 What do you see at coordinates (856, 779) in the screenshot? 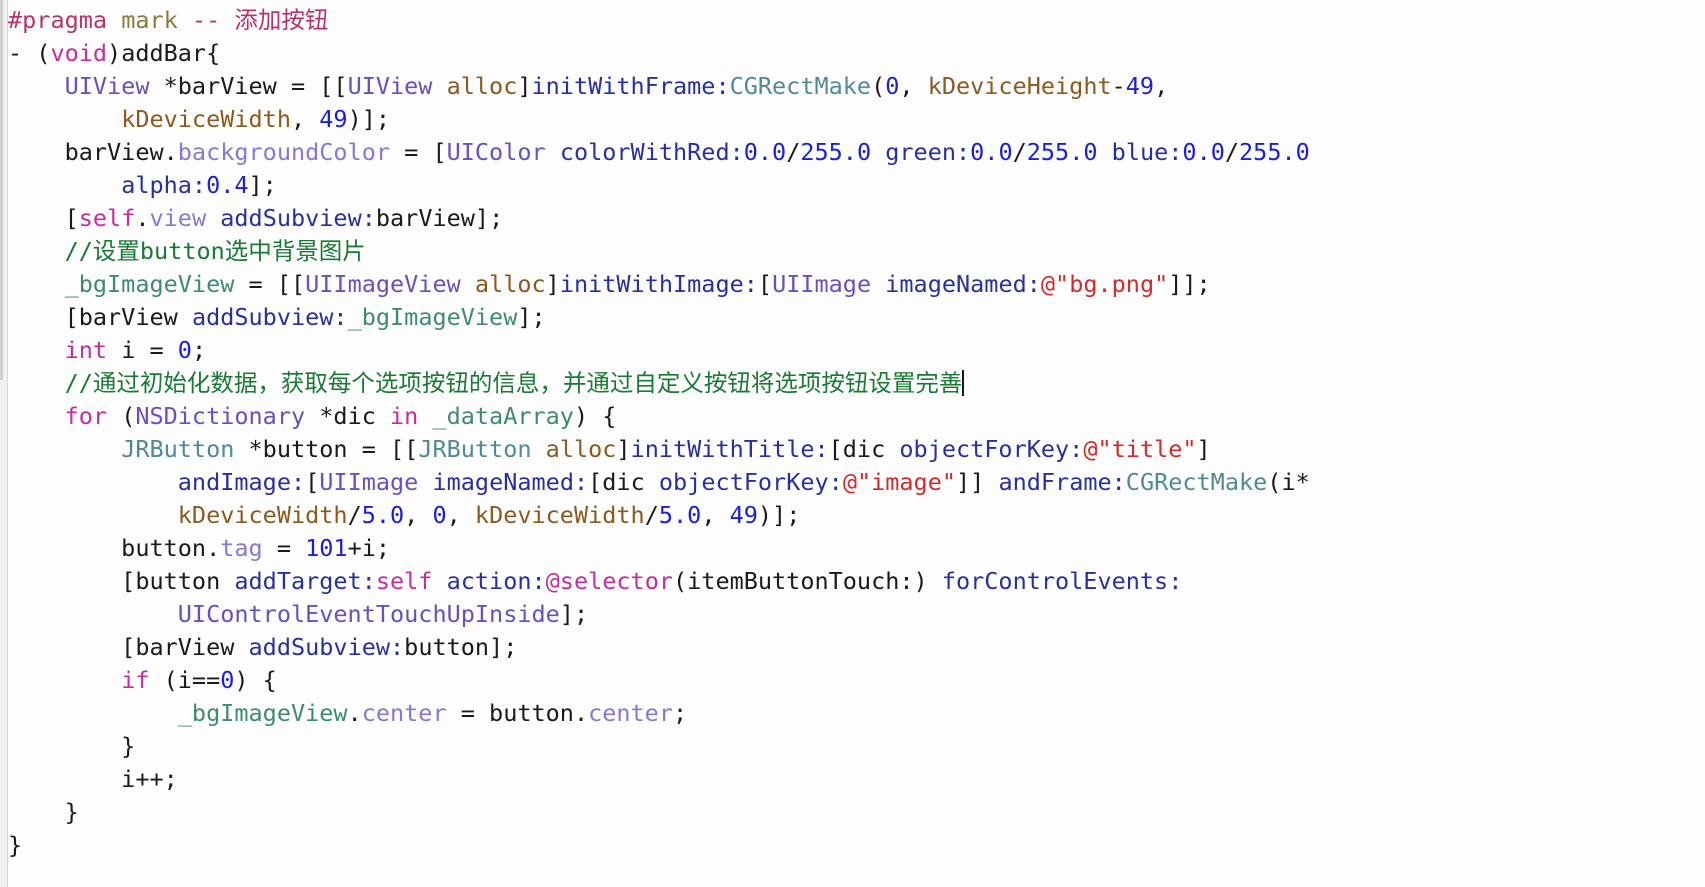
I see `code-line: i++;` at bounding box center [856, 779].